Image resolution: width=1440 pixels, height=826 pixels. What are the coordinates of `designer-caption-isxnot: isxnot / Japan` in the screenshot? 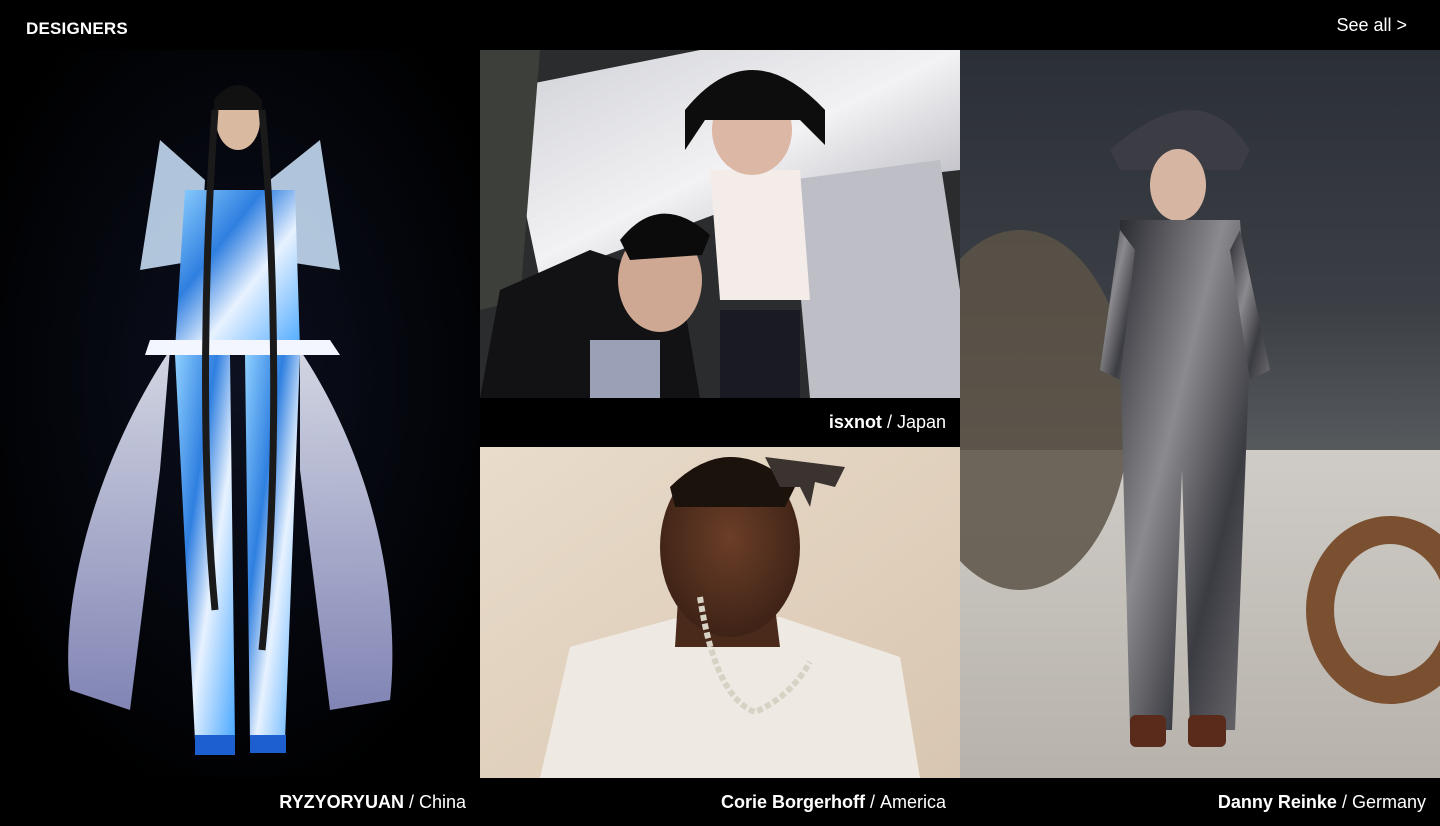 It's located at (887, 422).